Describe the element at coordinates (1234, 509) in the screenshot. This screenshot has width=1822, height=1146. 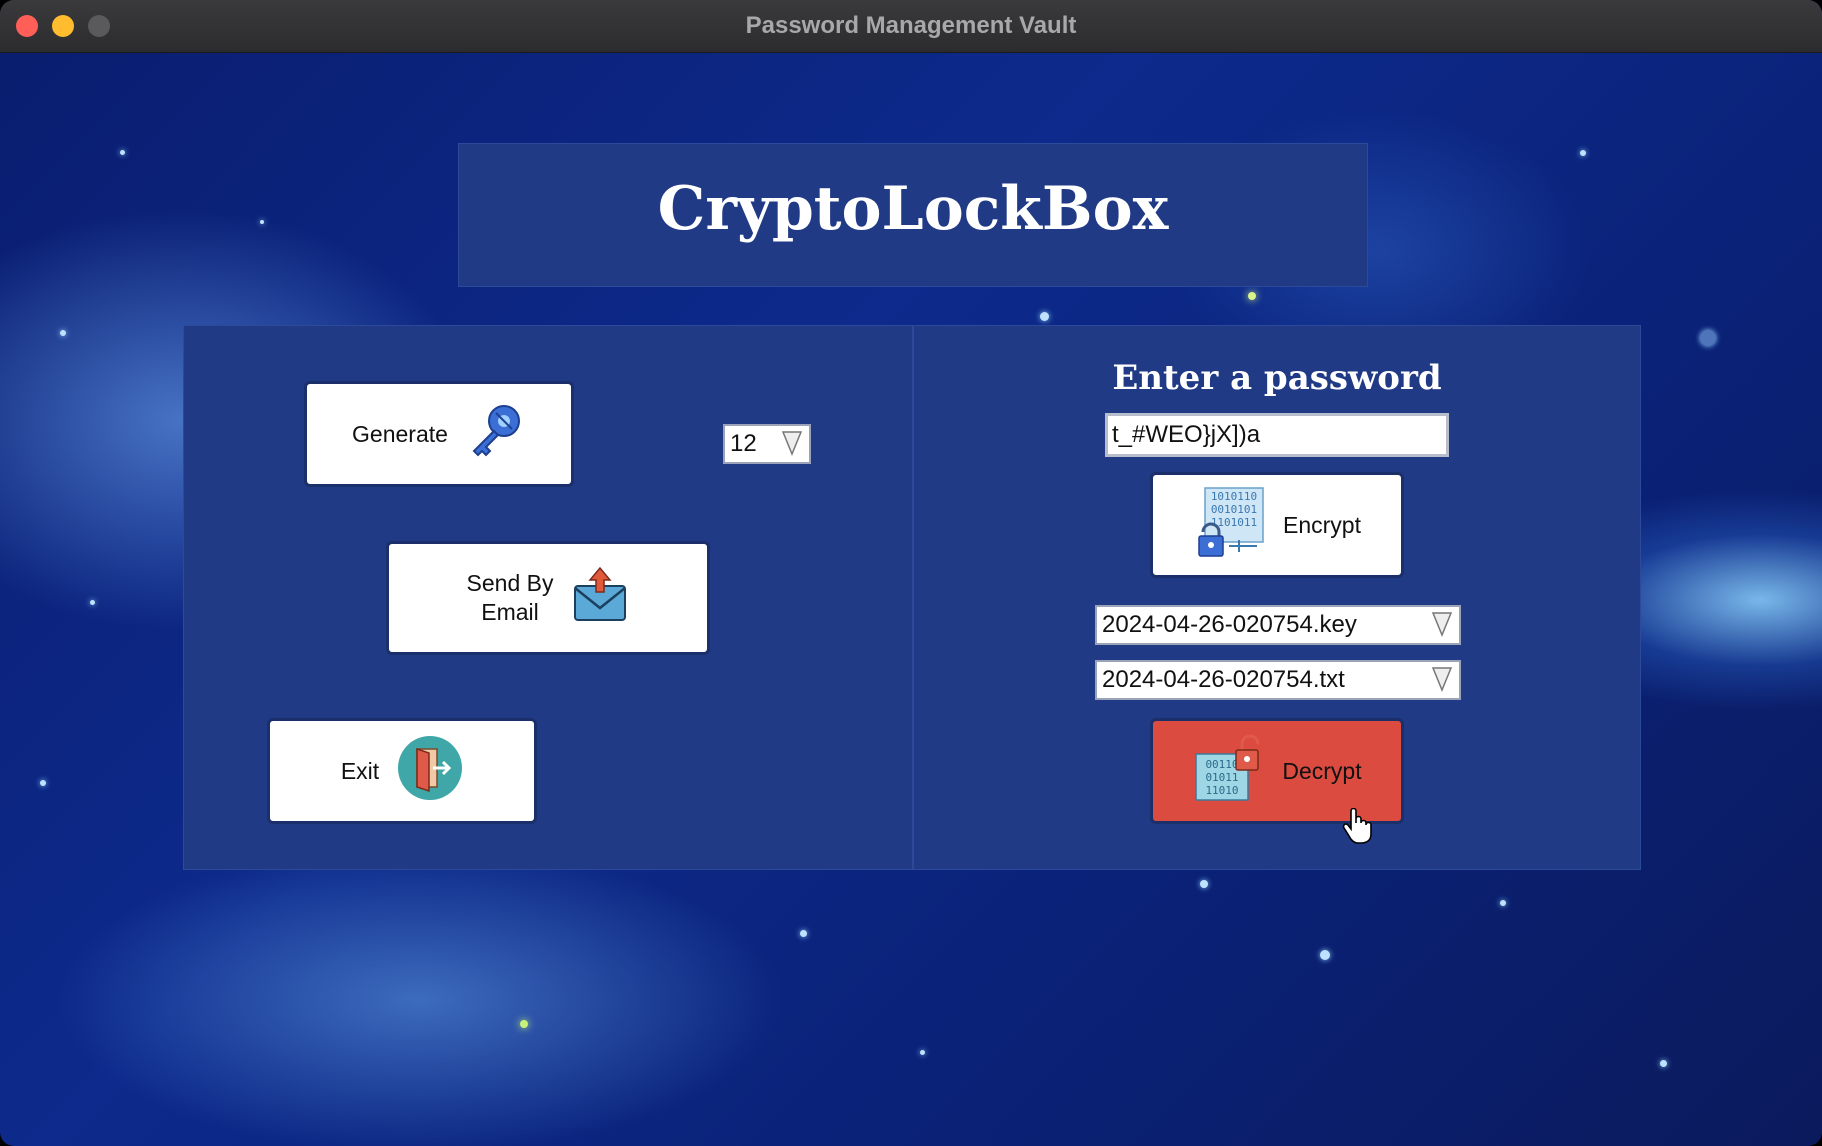
I see `svg-text: 0010101` at that location.